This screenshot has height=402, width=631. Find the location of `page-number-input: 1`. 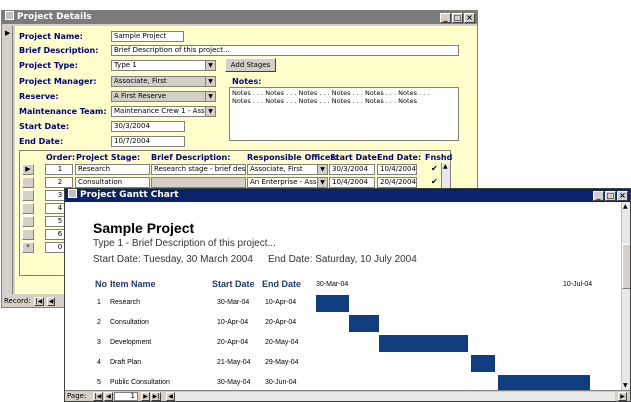

page-number-input: 1 is located at coordinates (126, 396).